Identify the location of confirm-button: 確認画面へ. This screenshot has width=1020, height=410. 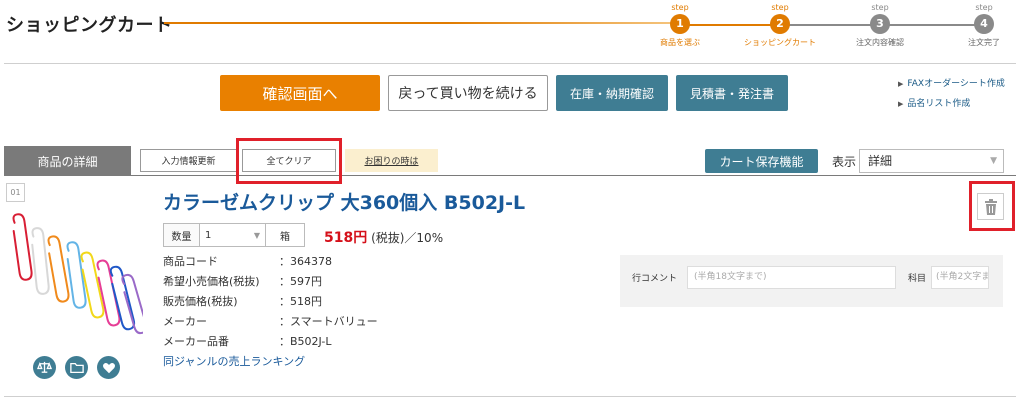
(300, 93).